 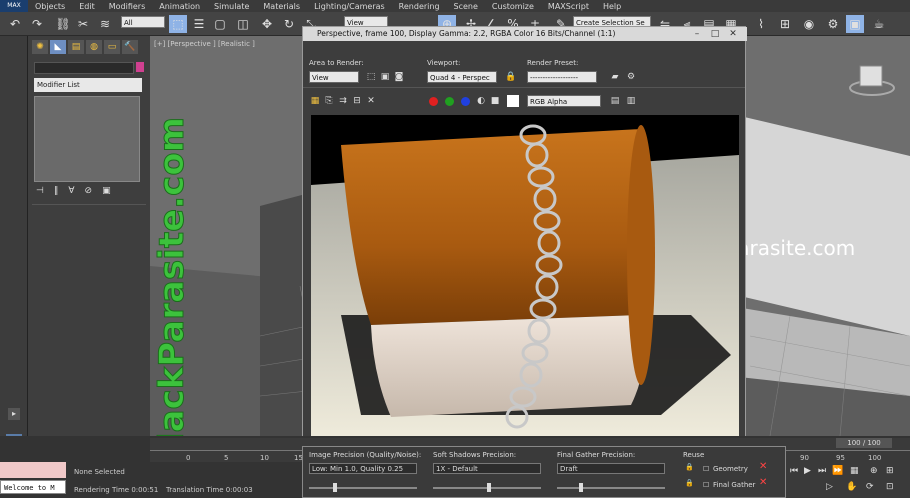 What do you see at coordinates (89, 191) in the screenshot?
I see `remove-modifier-icon: ⊘` at bounding box center [89, 191].